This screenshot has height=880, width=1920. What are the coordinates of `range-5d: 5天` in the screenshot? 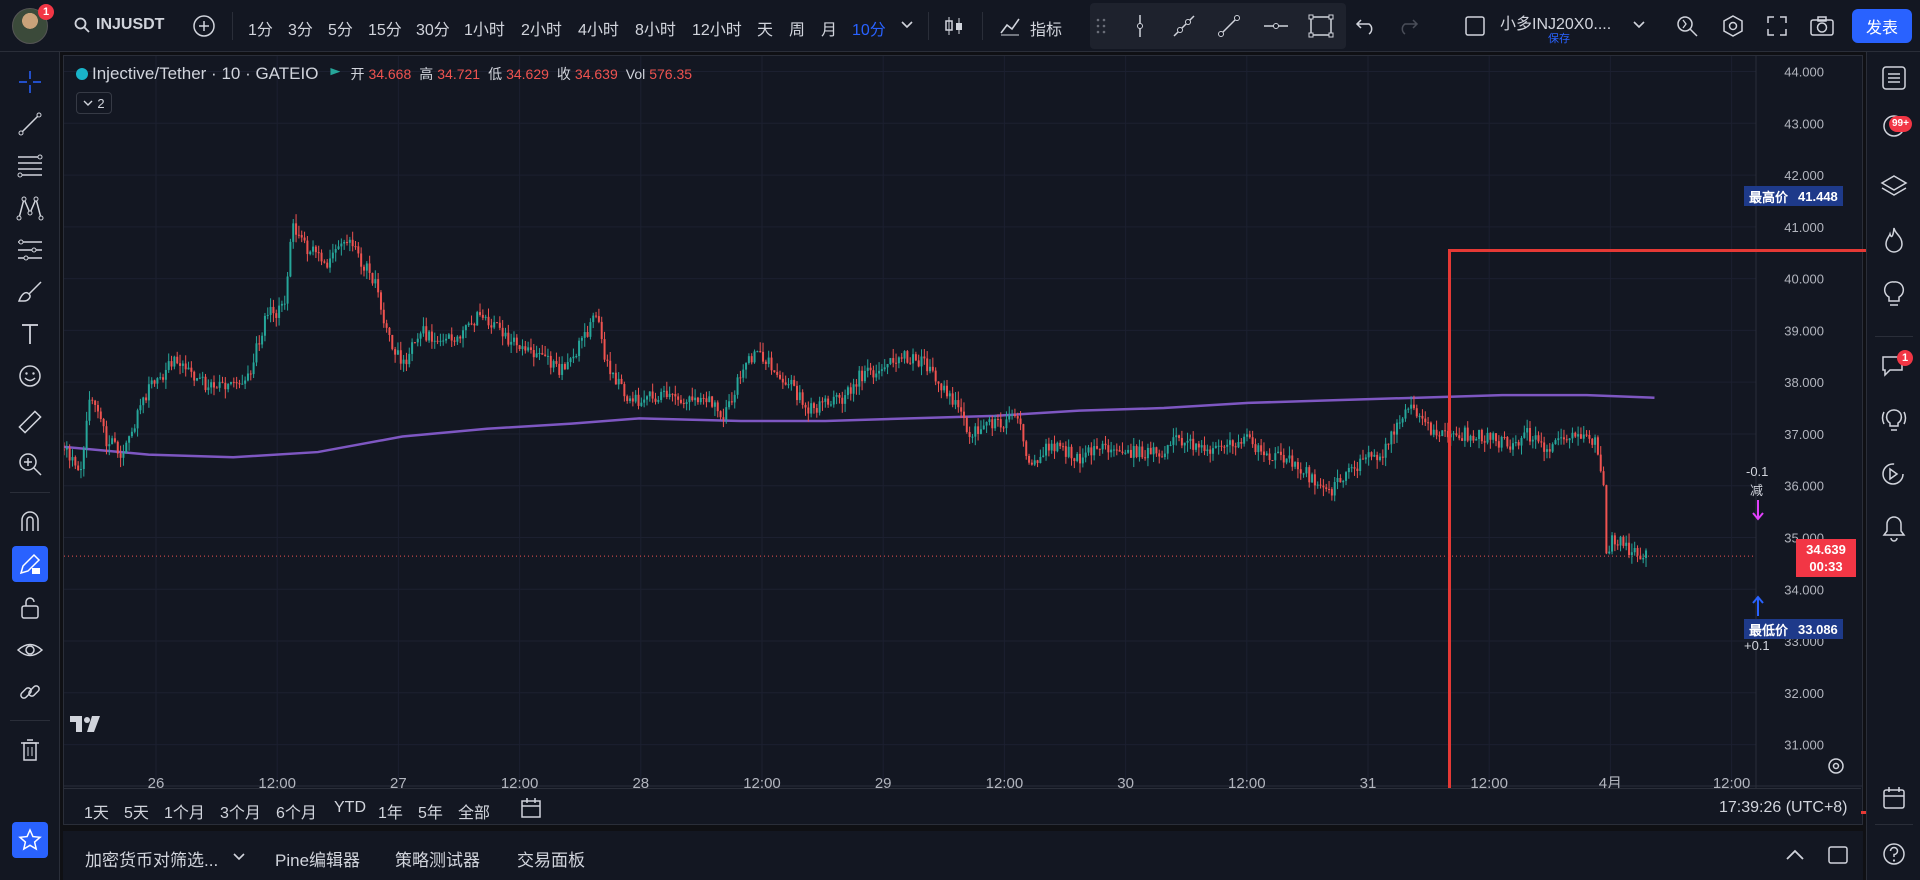 It's located at (136, 811).